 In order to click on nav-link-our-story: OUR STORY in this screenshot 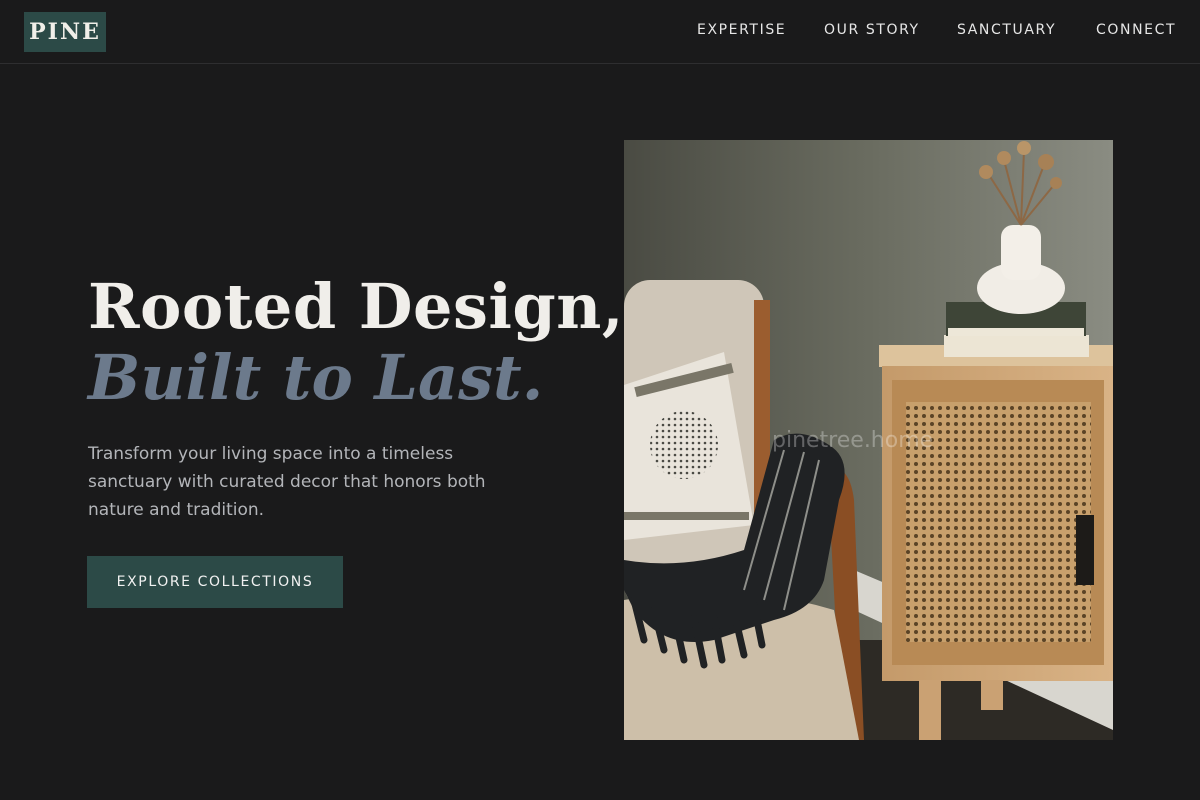, I will do `click(872, 30)`.